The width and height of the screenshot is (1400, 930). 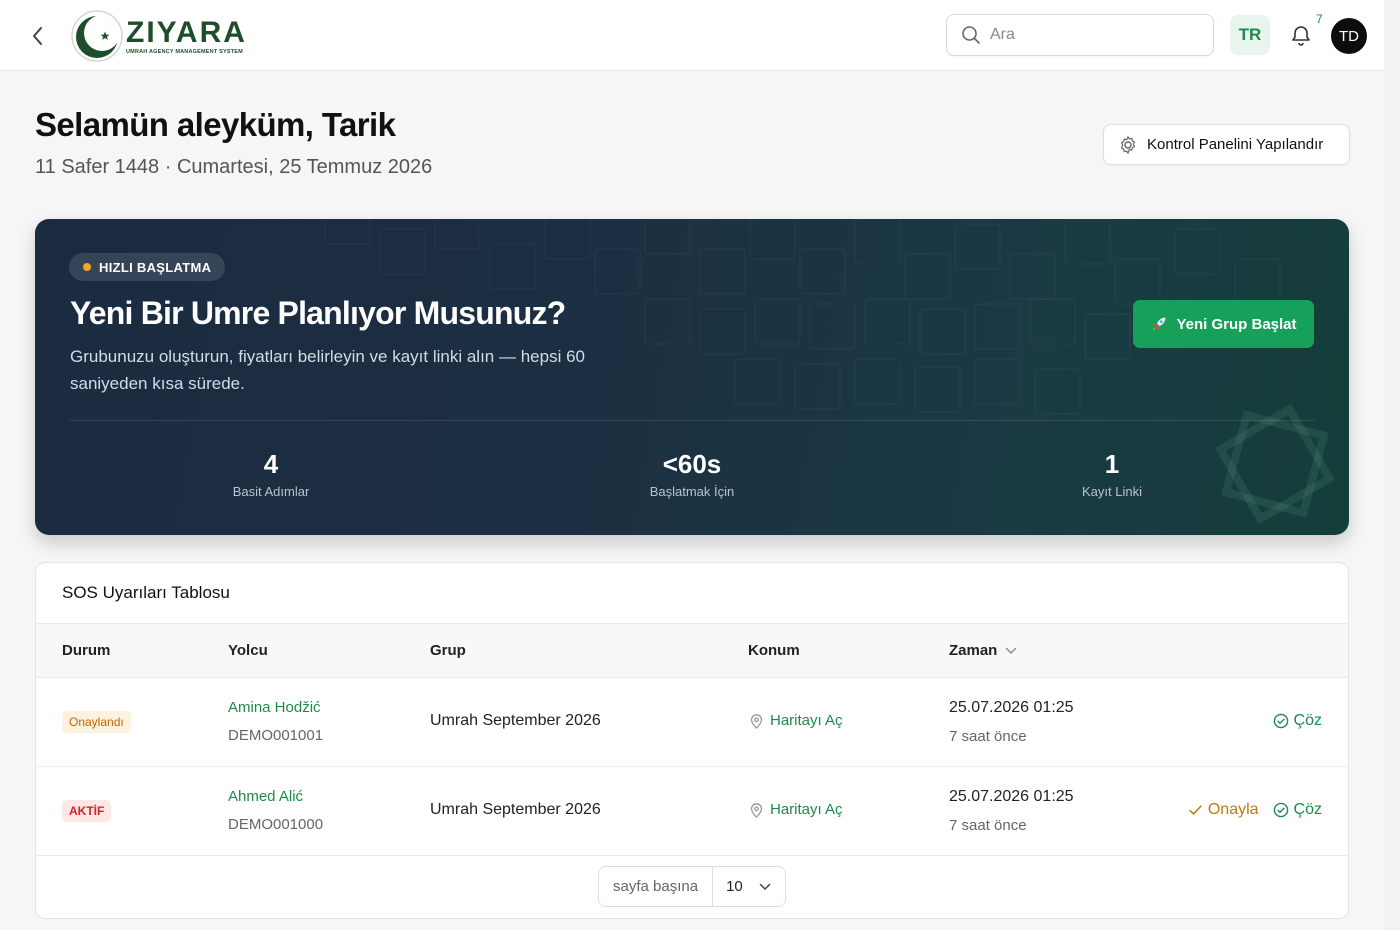 I want to click on check-icon, so click(x=1195, y=810).